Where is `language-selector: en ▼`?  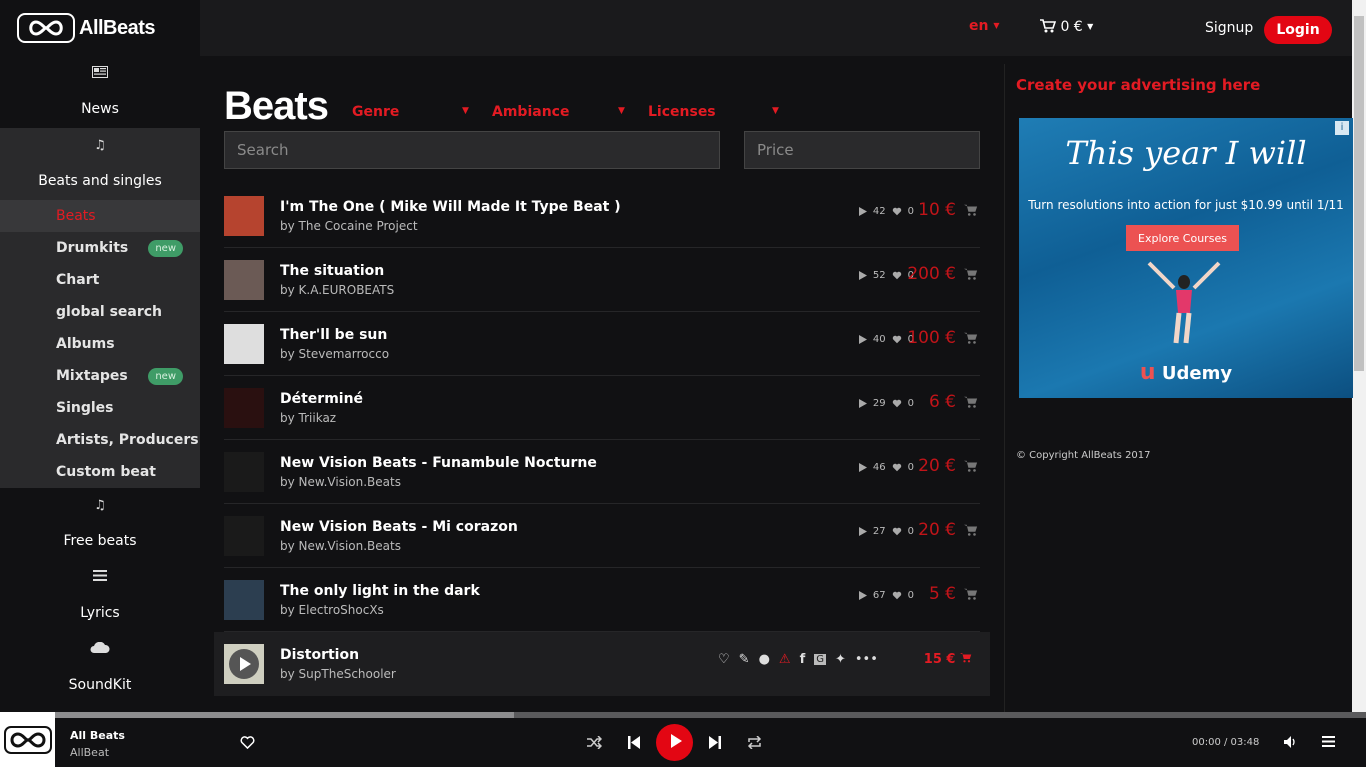
language-selector: en ▼ is located at coordinates (984, 26).